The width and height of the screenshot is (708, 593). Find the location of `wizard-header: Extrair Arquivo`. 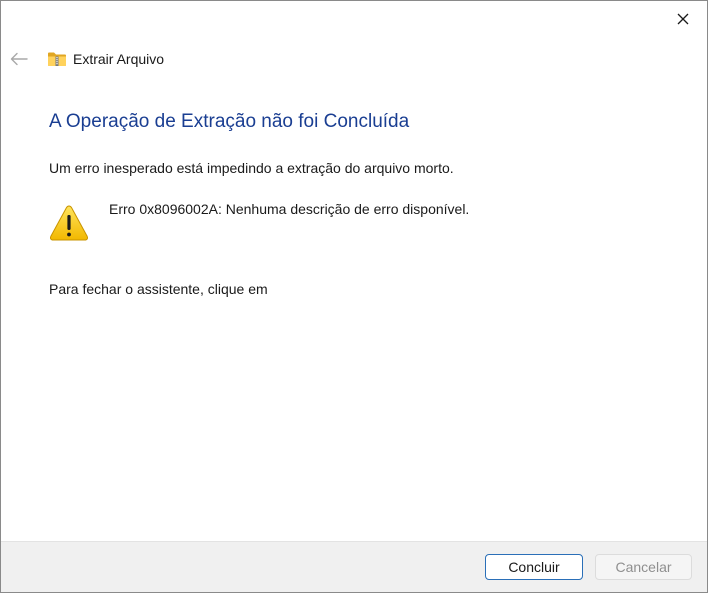

wizard-header: Extrair Arquivo is located at coordinates (105, 59).